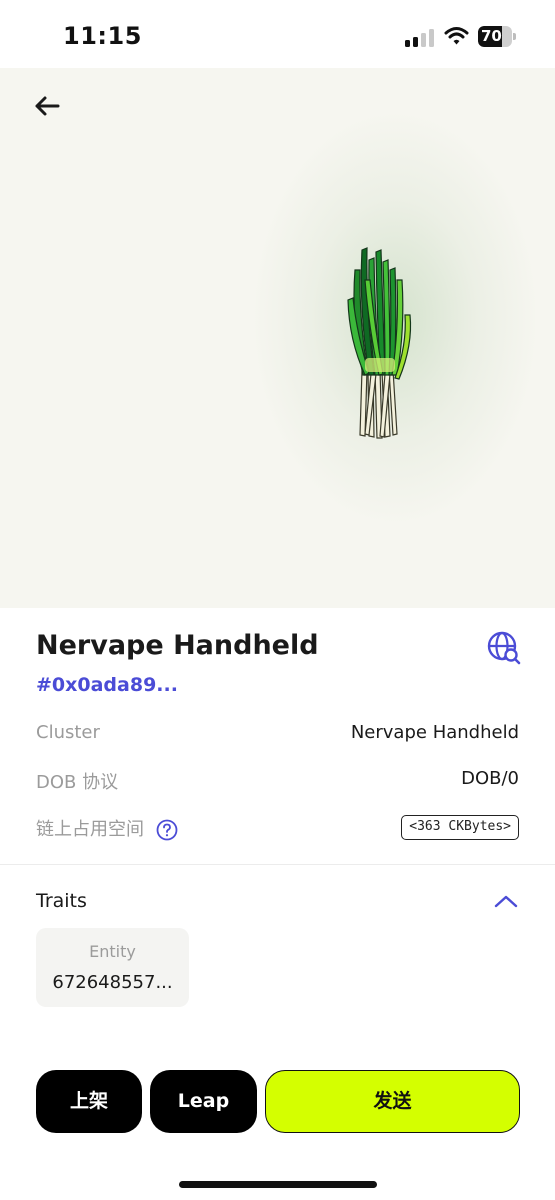 The height and width of the screenshot is (1200, 555). What do you see at coordinates (61, 901) in the screenshot?
I see `traits-heading: Traits` at bounding box center [61, 901].